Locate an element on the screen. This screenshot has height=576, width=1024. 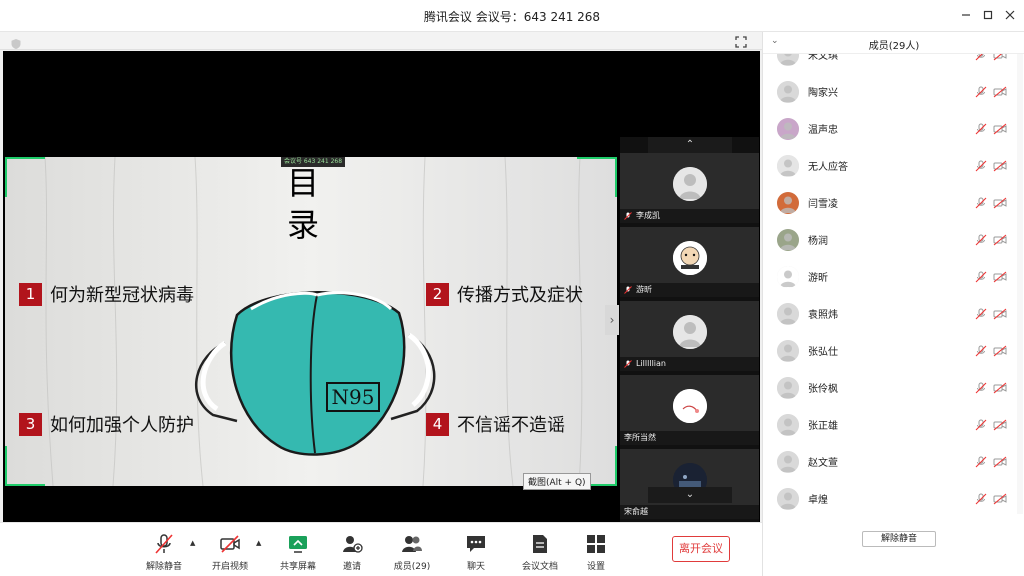
chevron-up-icon: ⌃ is located at coordinates (690, 145).